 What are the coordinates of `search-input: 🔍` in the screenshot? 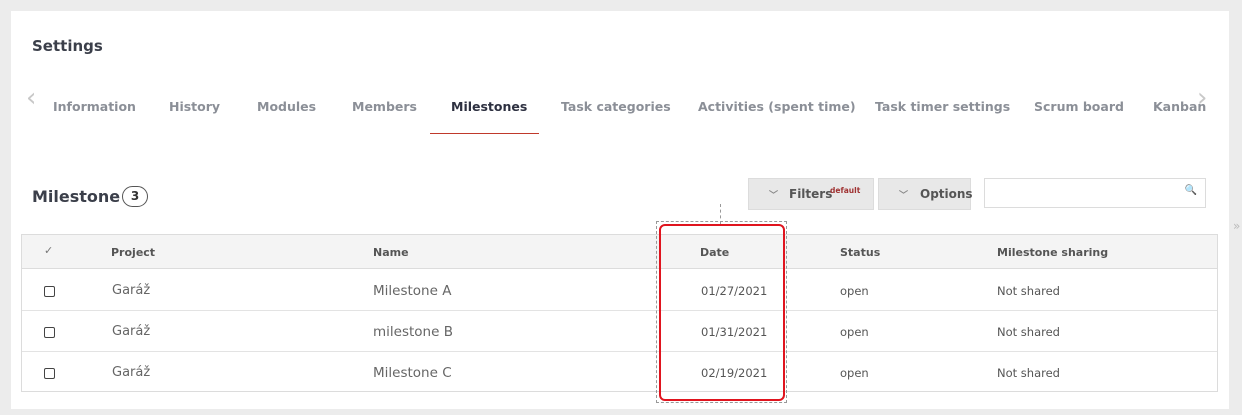 It's located at (1095, 193).